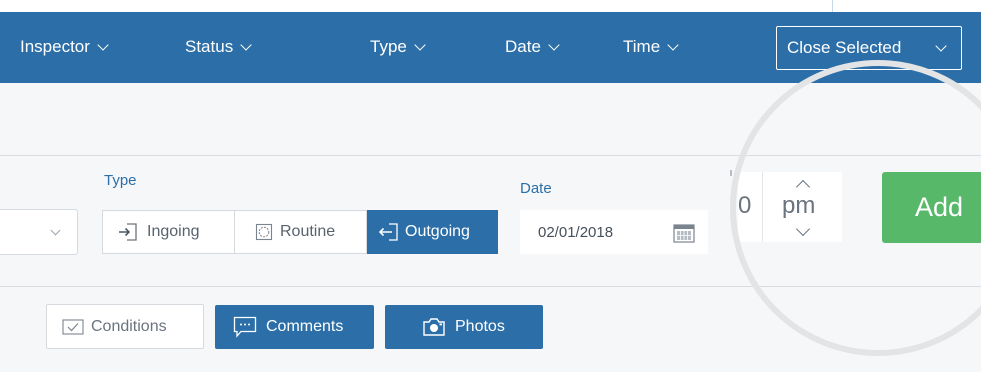 The image size is (981, 372). I want to click on comments-label: Comments, so click(305, 326).